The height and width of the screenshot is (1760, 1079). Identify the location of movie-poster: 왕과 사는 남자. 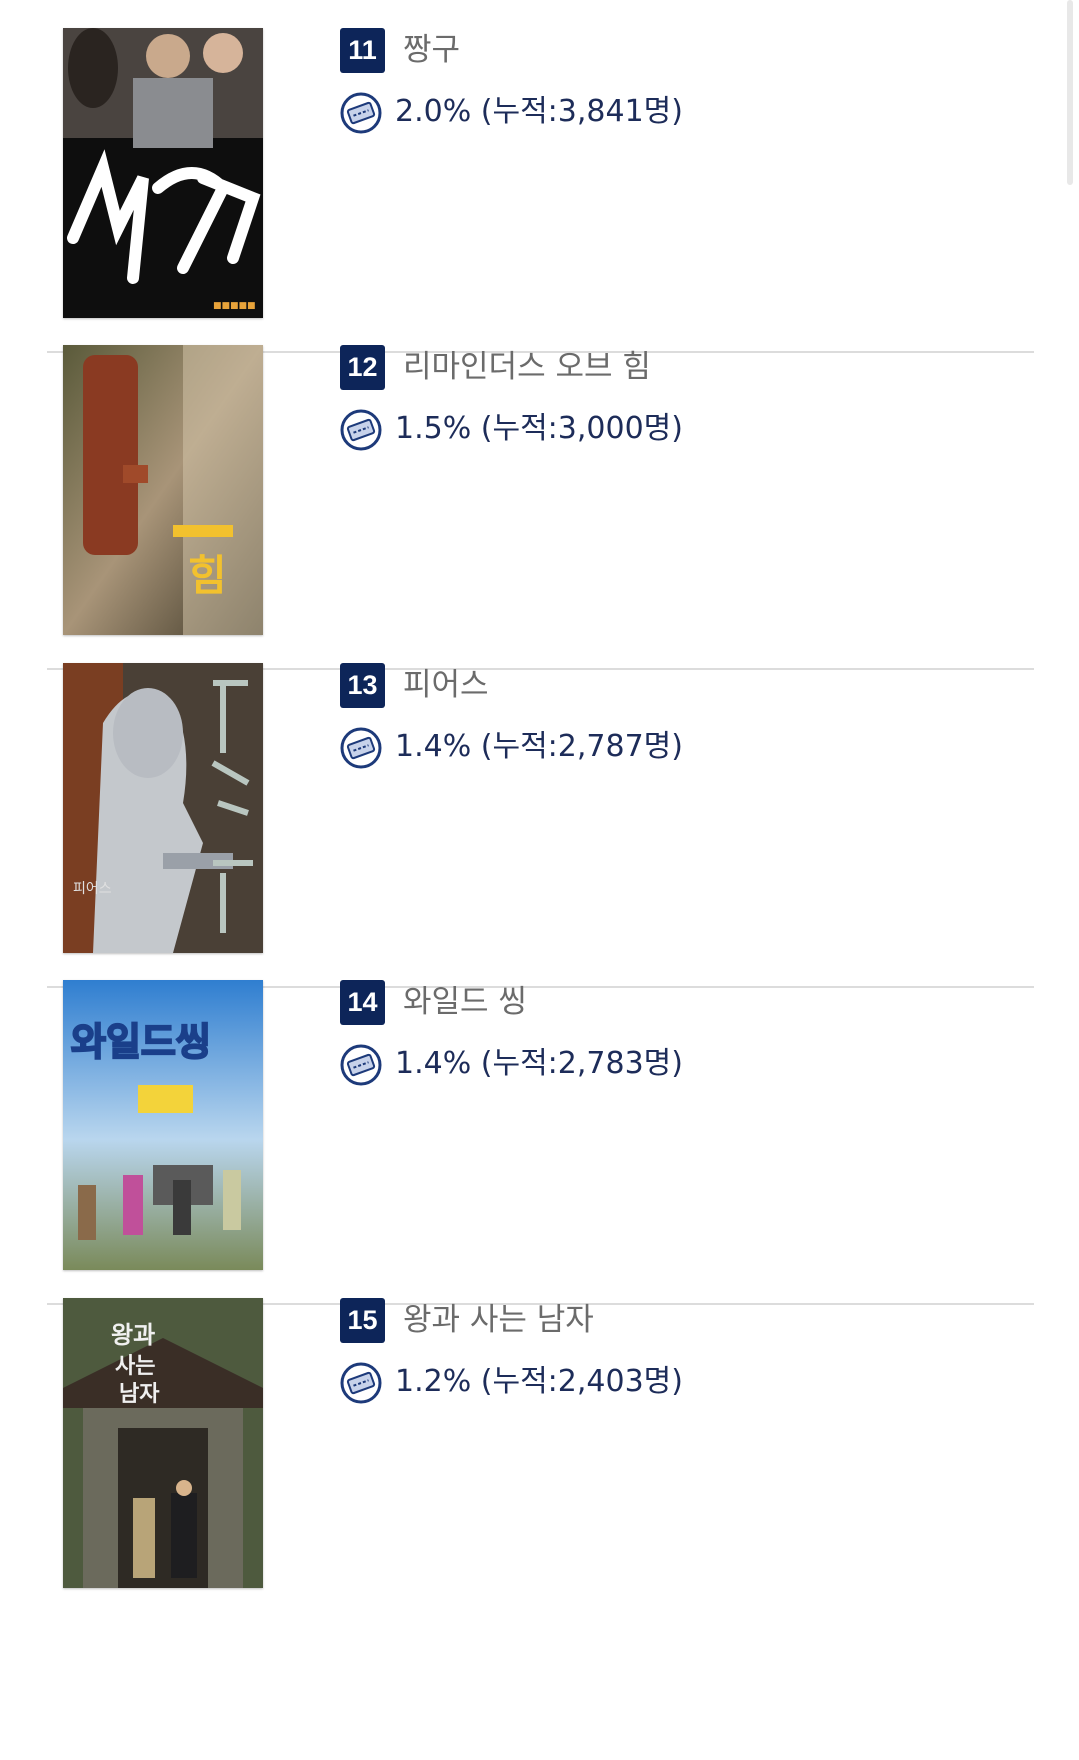
(163, 1443).